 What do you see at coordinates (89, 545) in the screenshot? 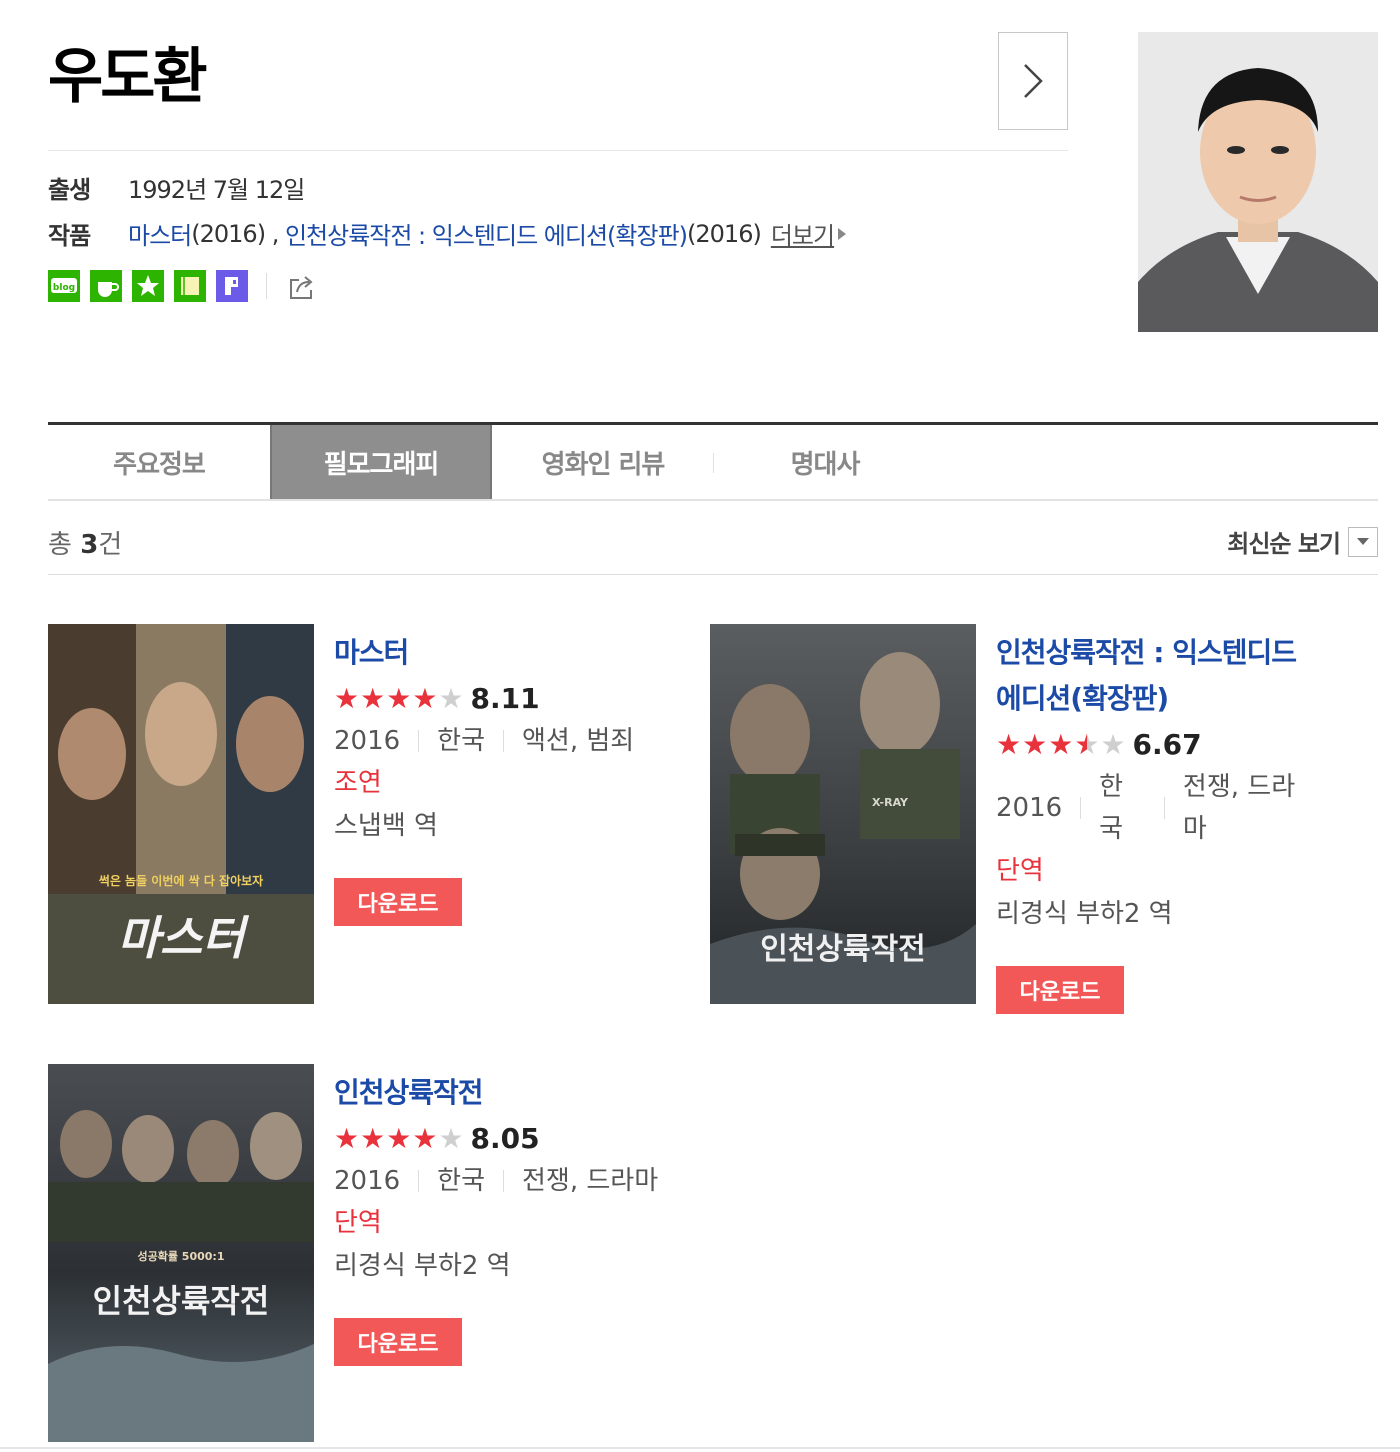
I see `total-number: 3` at bounding box center [89, 545].